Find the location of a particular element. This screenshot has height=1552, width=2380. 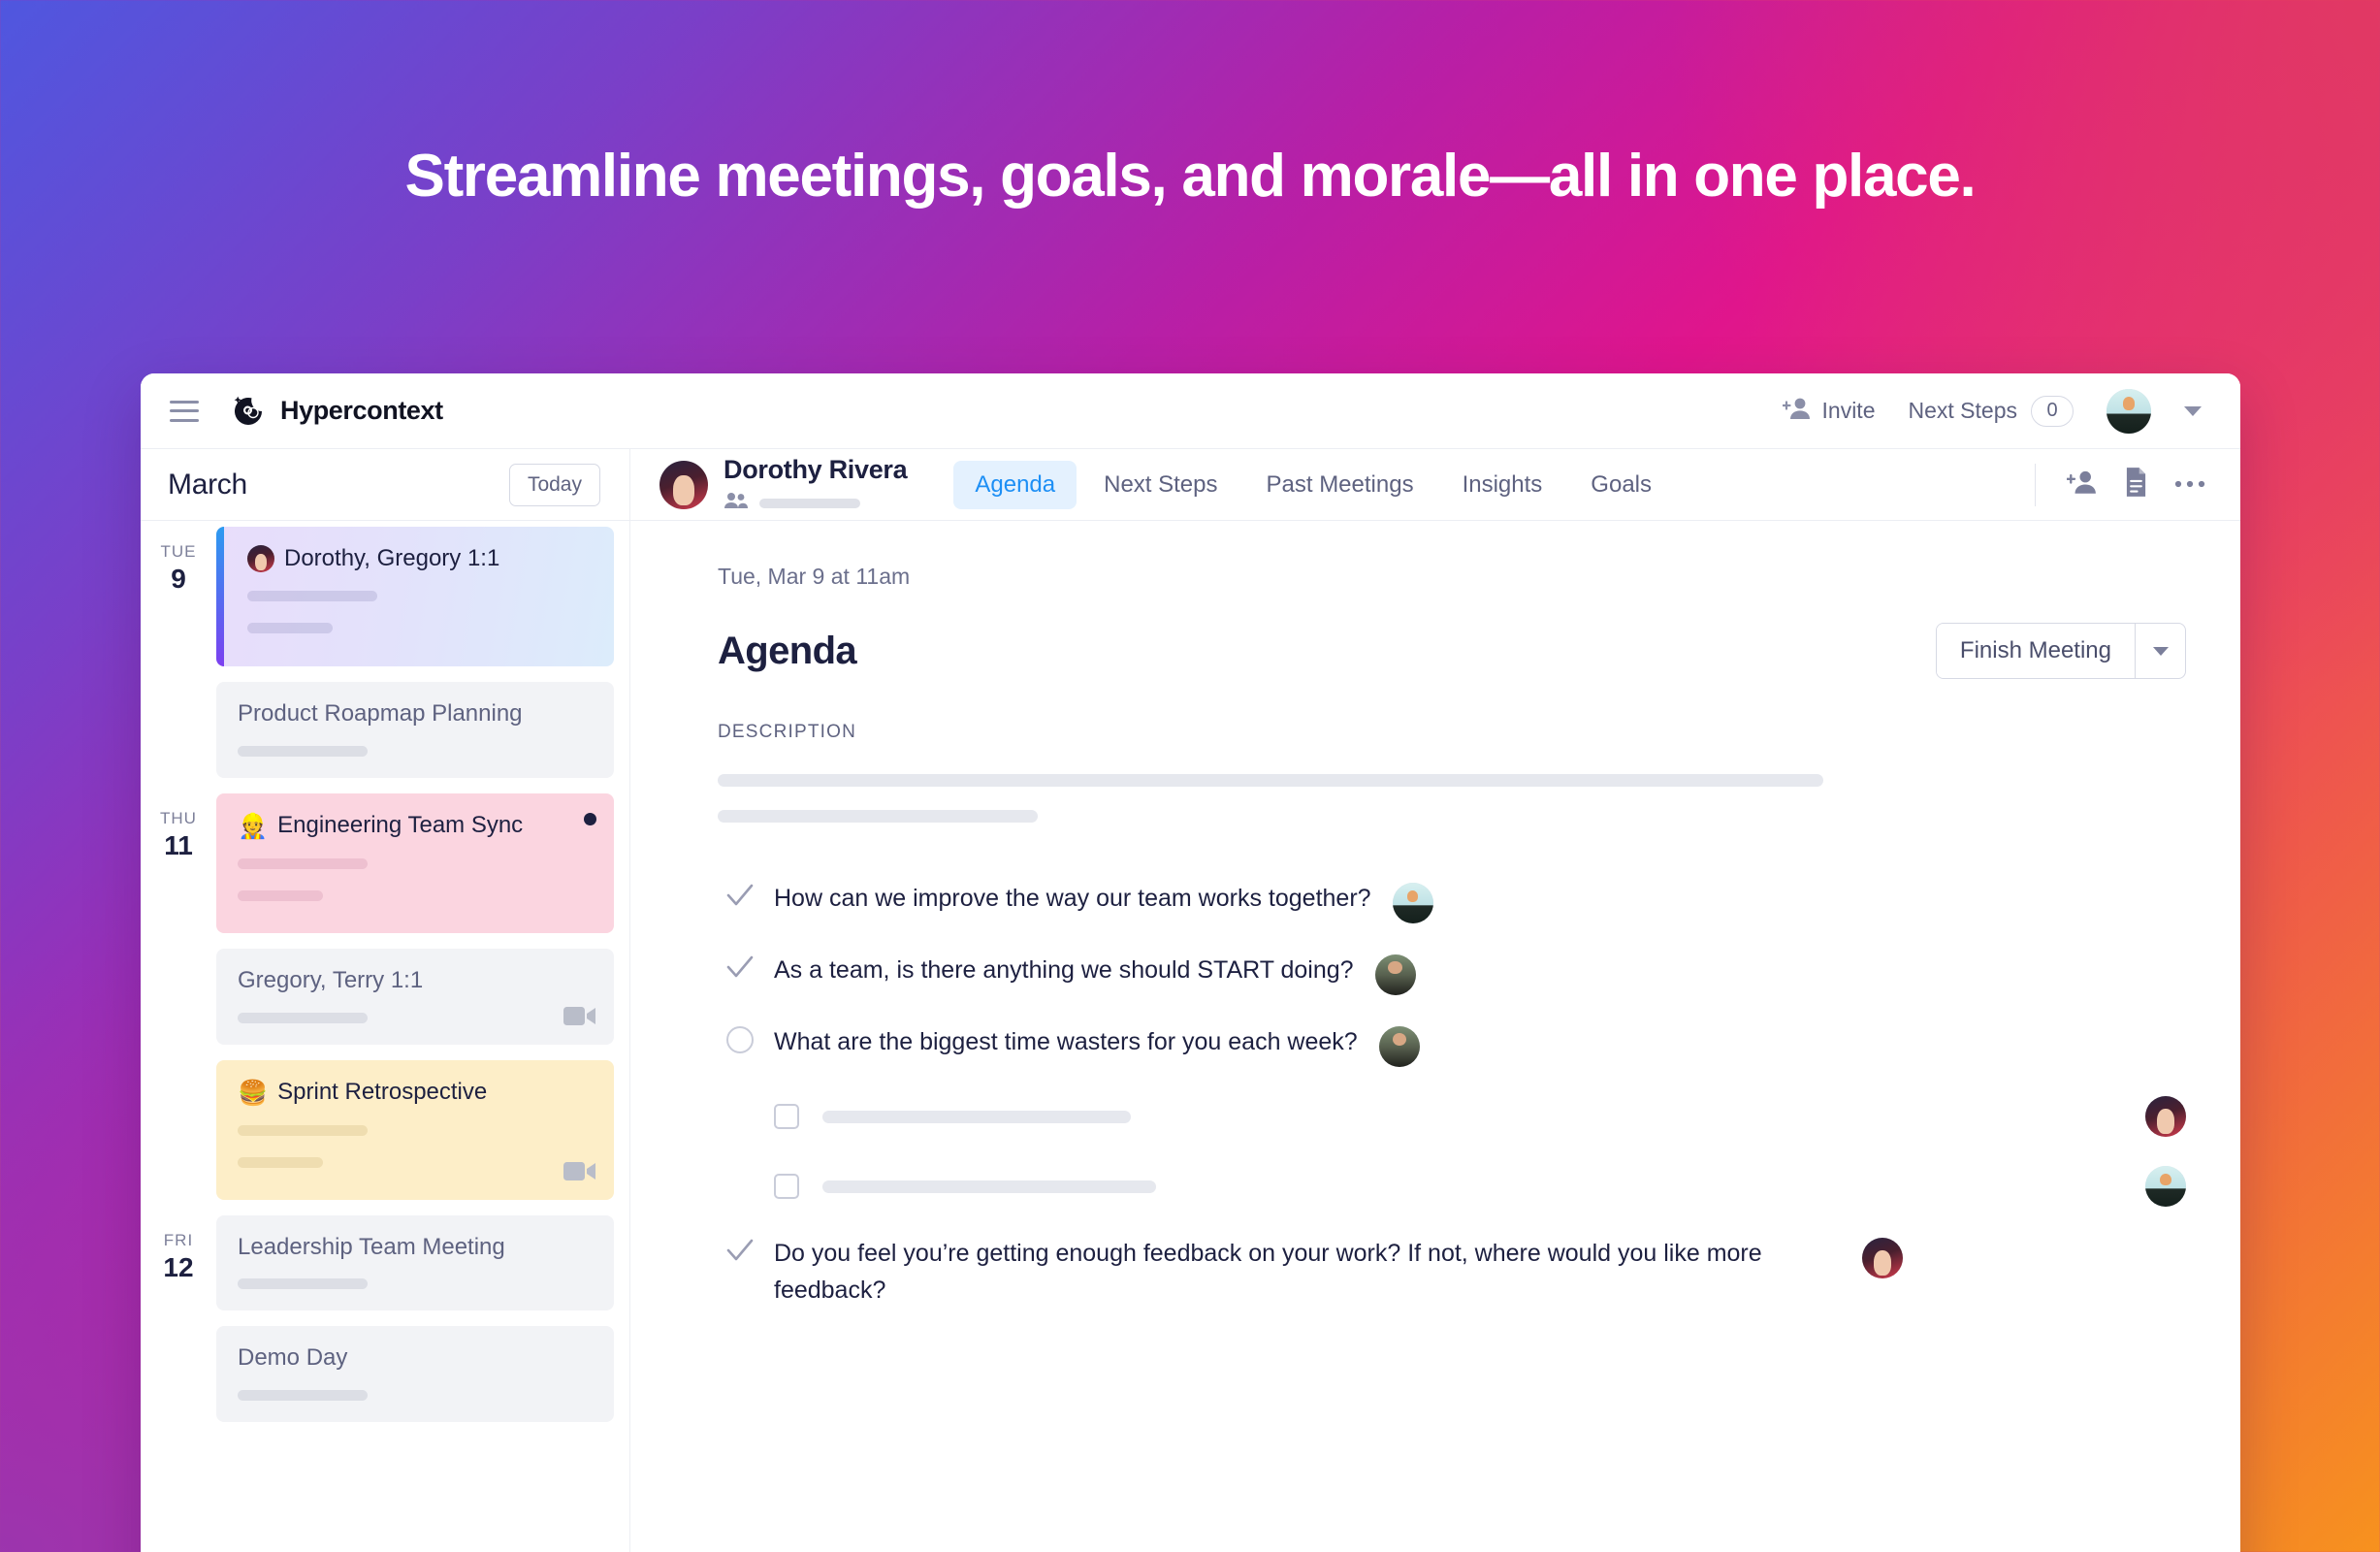

person-add-icon is located at coordinates (2082, 485).